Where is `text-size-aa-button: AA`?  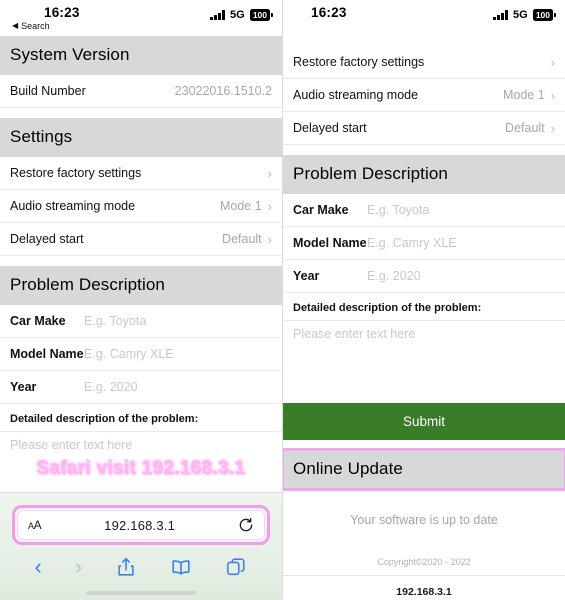 text-size-aa-button: AA is located at coordinates (35, 525).